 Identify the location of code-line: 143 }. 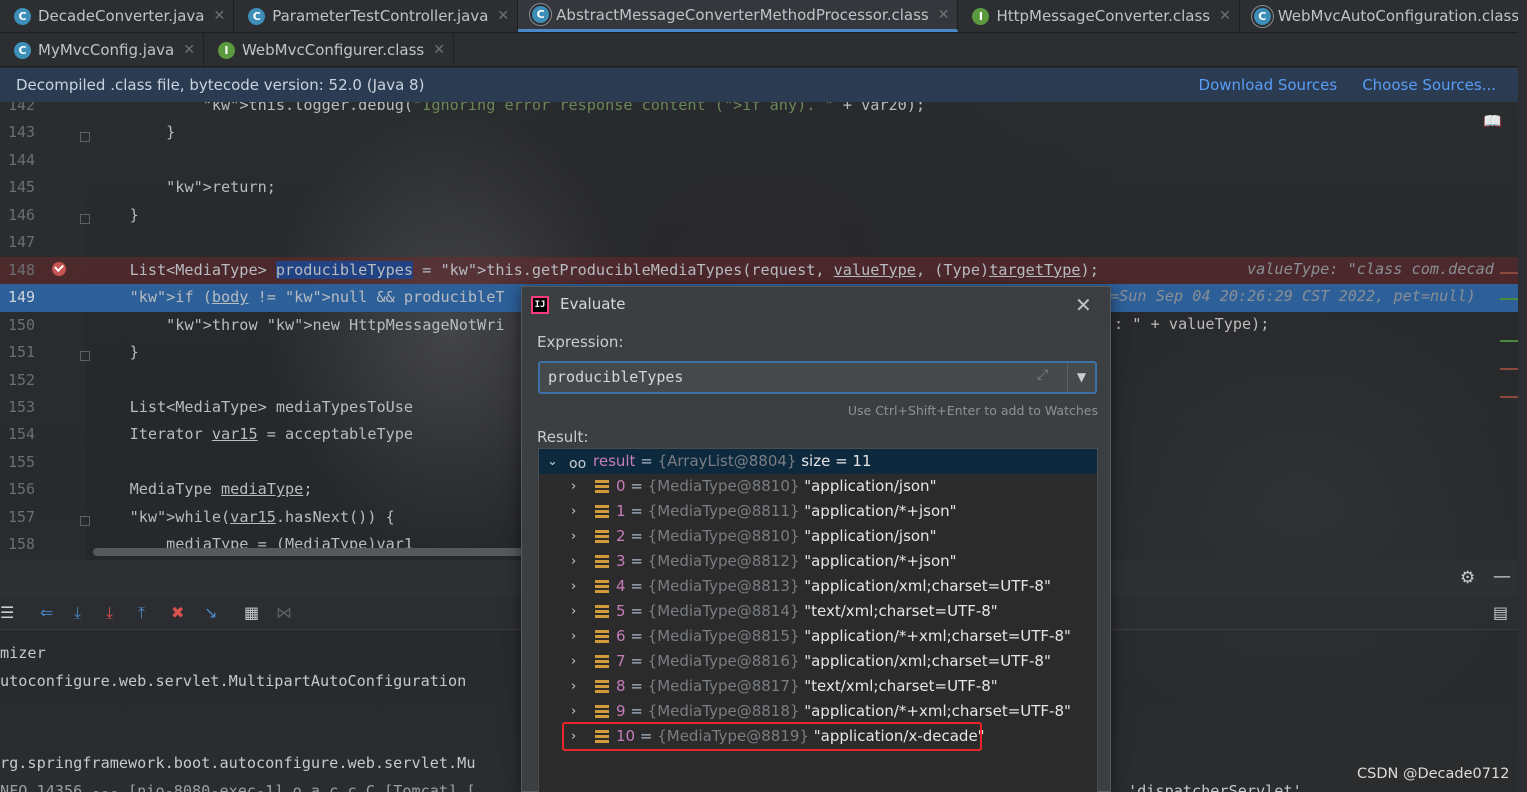
(759, 133).